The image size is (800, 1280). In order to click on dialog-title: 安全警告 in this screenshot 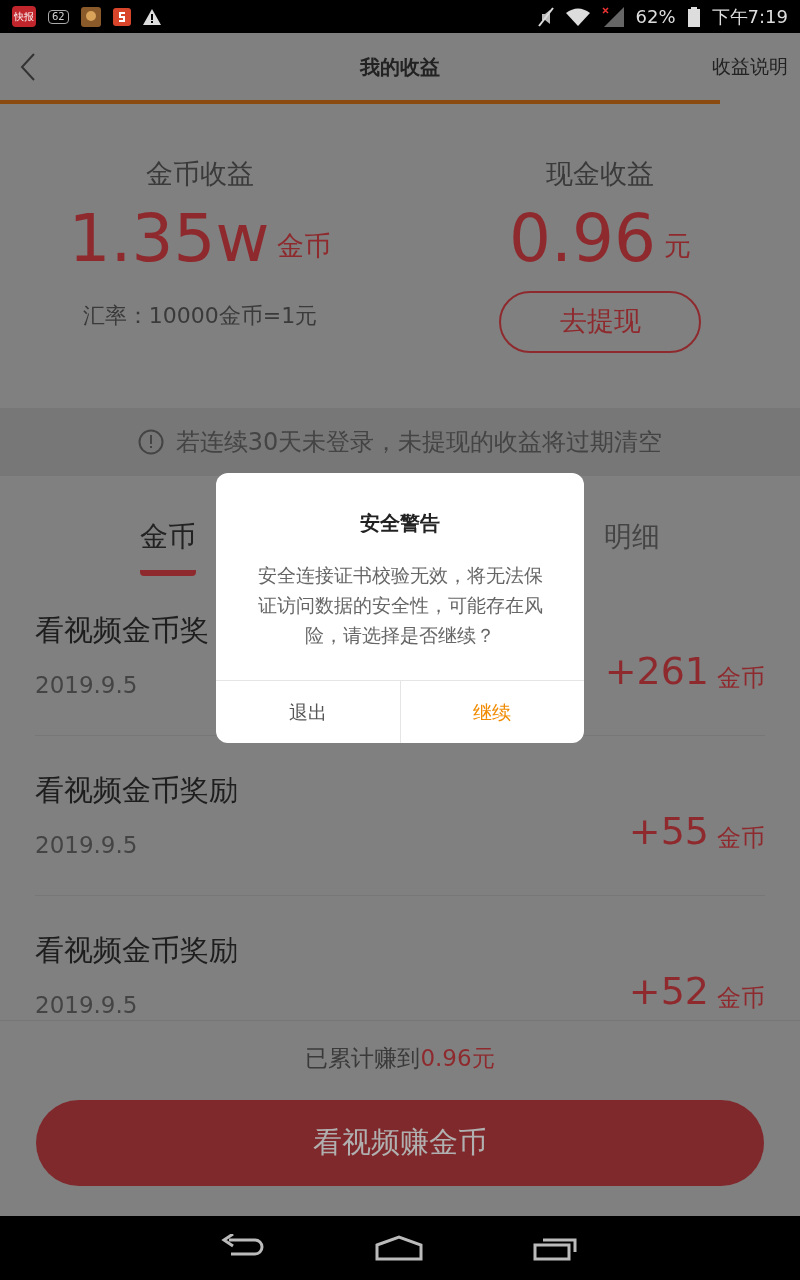, I will do `click(400, 523)`.